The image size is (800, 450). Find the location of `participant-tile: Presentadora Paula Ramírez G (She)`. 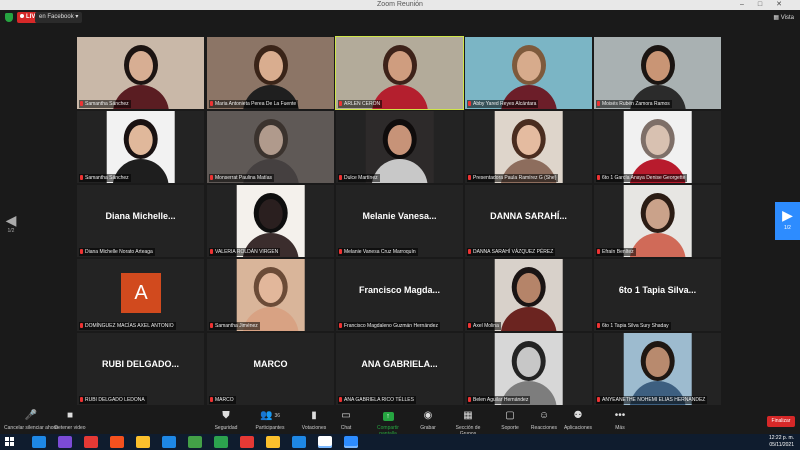

participant-tile: Presentadora Paula Ramírez G (She) is located at coordinates (528, 147).